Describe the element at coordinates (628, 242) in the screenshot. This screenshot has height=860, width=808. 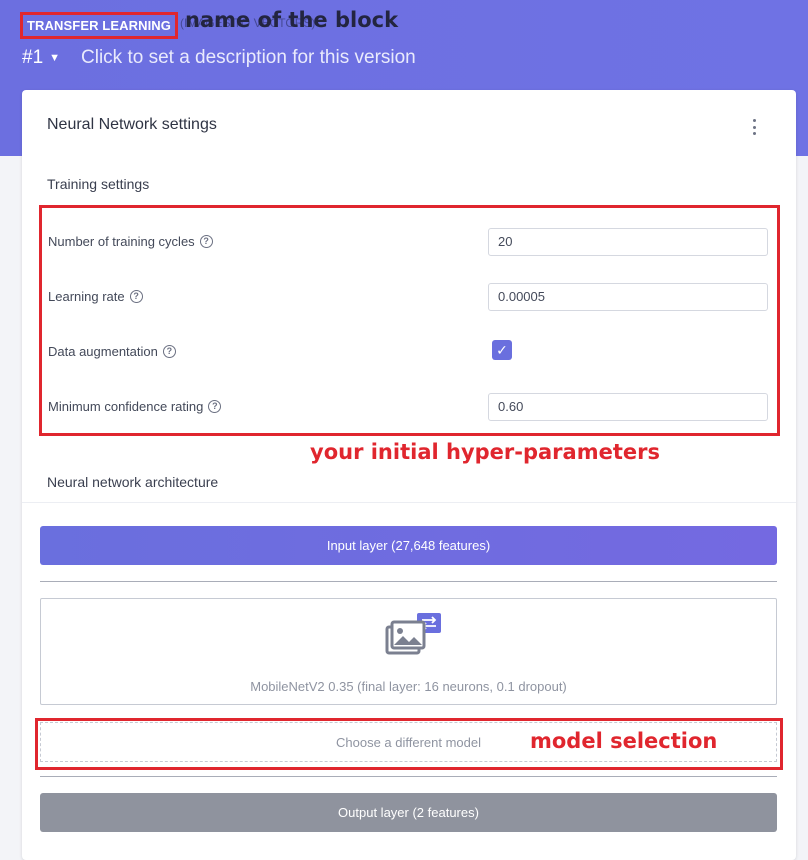
I see `training-cycles-input: 20` at that location.